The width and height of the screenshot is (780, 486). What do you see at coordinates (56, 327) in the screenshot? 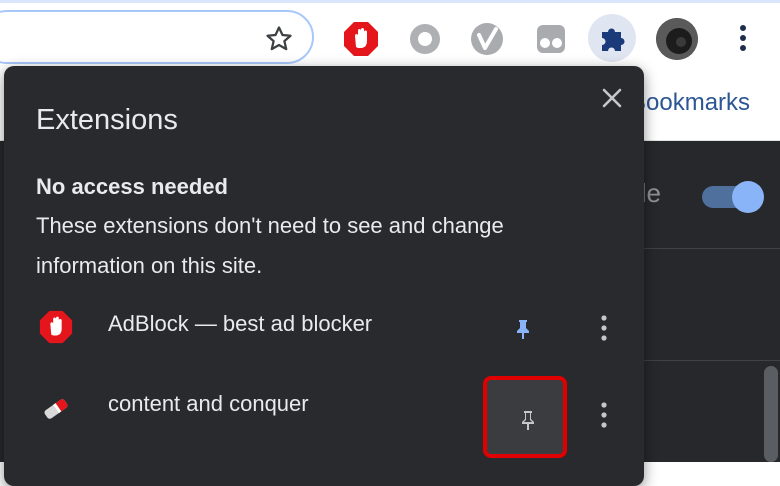
I see `adblock-hand-icon` at bounding box center [56, 327].